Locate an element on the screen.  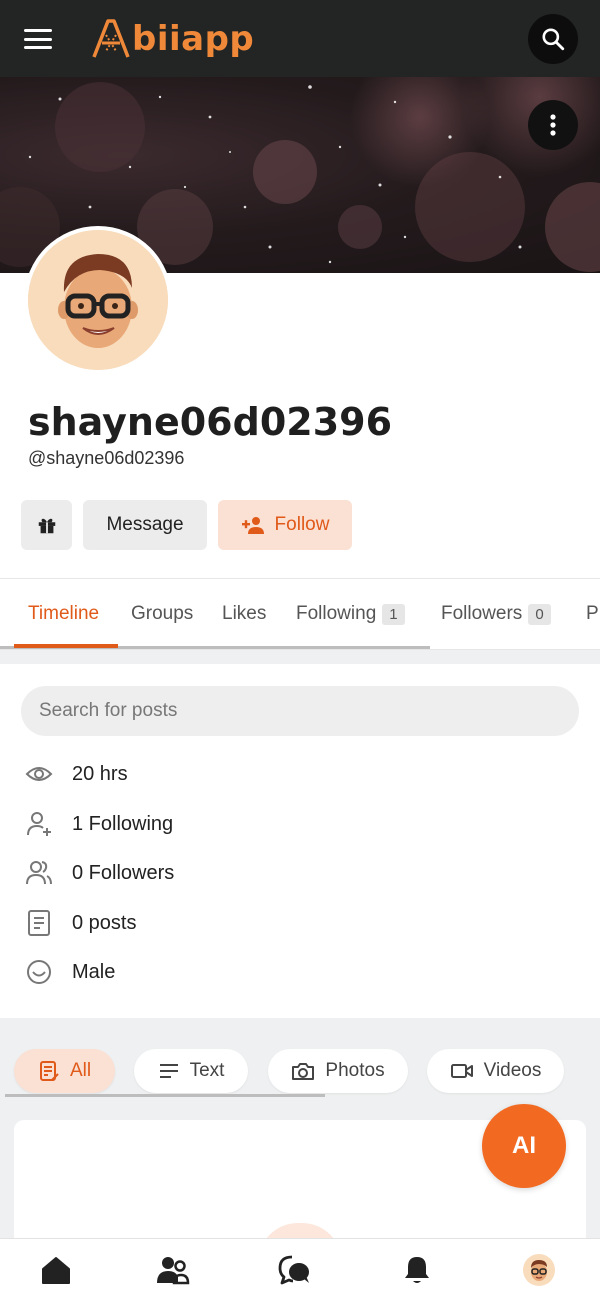
tab-groups: Groups is located at coordinates (162, 614).